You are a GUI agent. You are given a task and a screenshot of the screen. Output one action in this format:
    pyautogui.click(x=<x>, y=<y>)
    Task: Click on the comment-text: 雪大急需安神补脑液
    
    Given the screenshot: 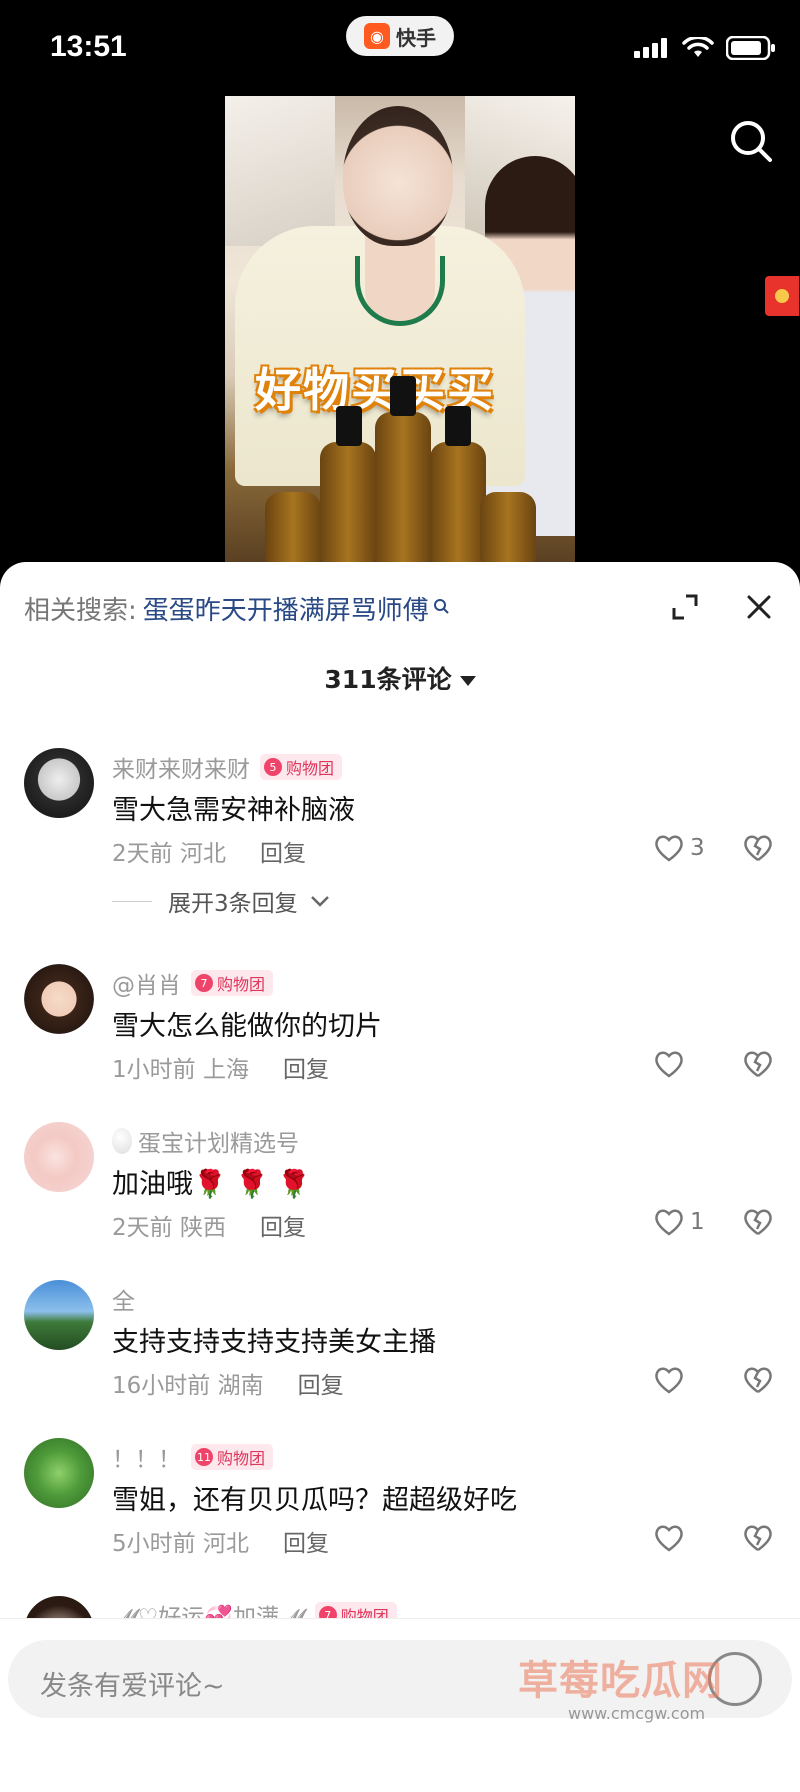 What is the action you would take?
    pyautogui.click(x=233, y=807)
    